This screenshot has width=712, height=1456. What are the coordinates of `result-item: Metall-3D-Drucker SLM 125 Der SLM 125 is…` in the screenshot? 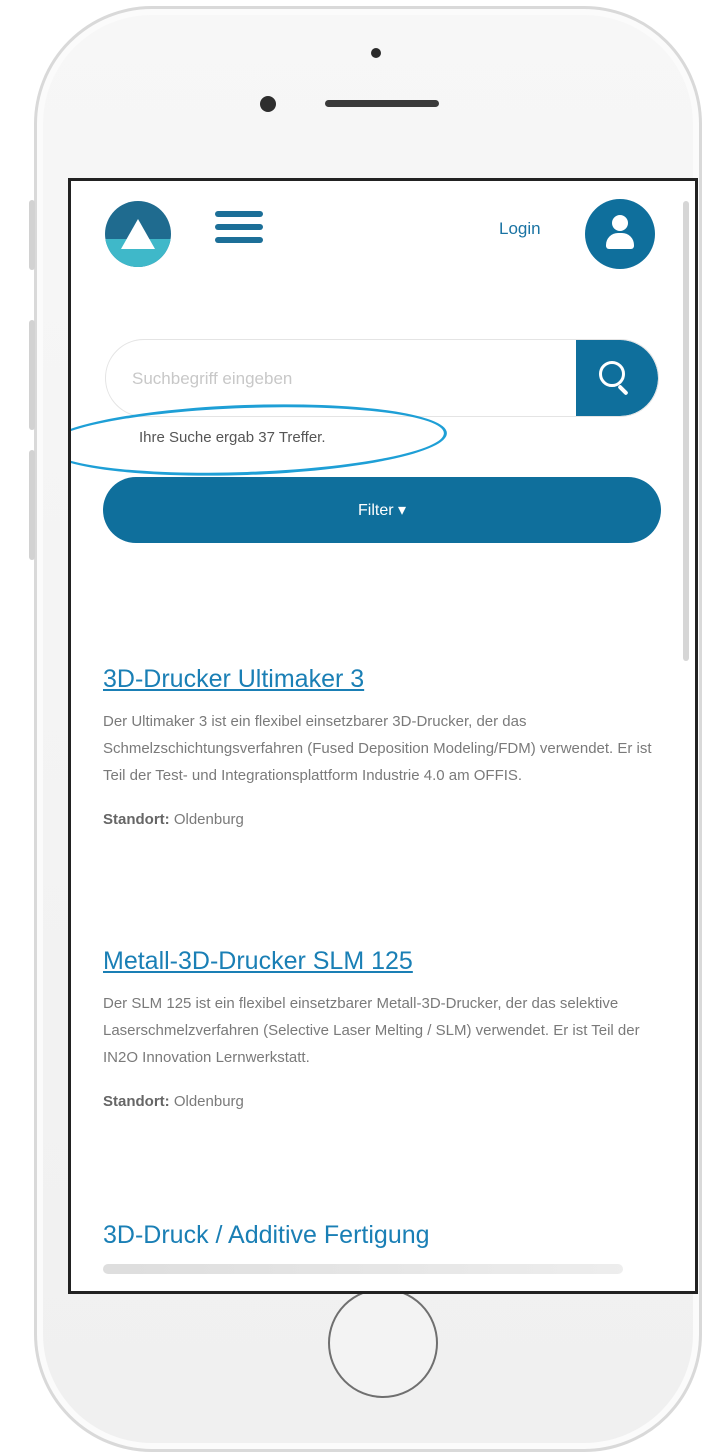 It's located at (383, 1028).